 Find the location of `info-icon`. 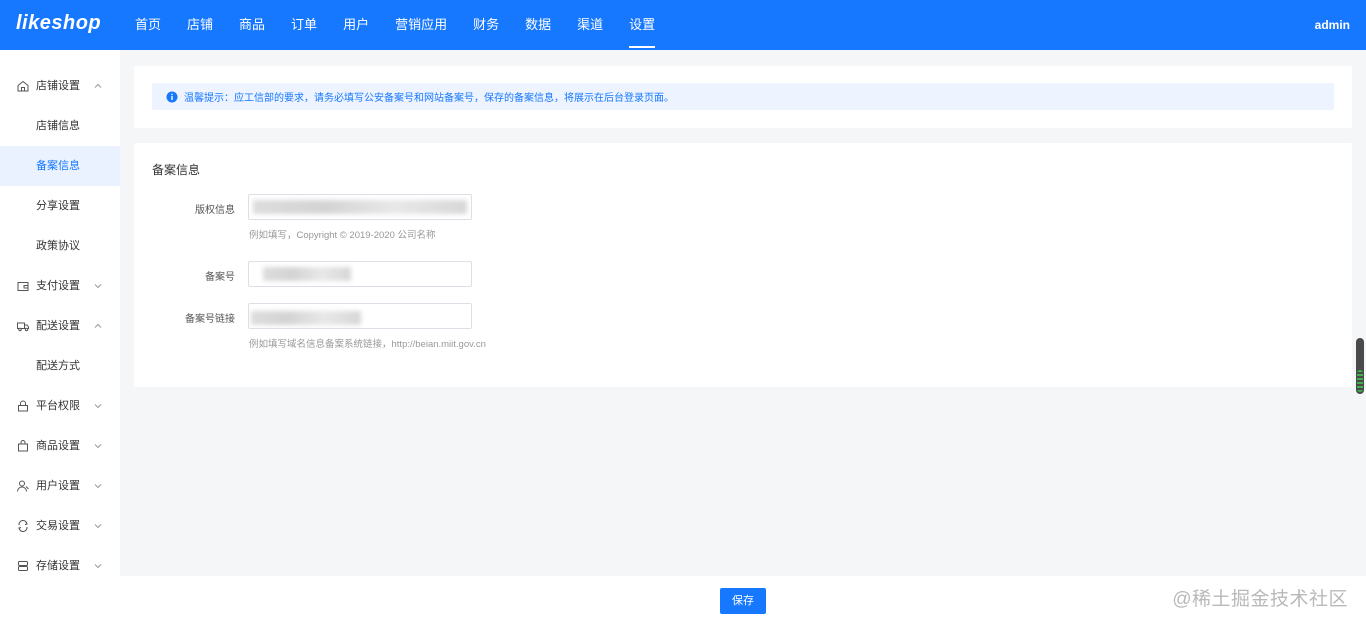

info-icon is located at coordinates (172, 96).